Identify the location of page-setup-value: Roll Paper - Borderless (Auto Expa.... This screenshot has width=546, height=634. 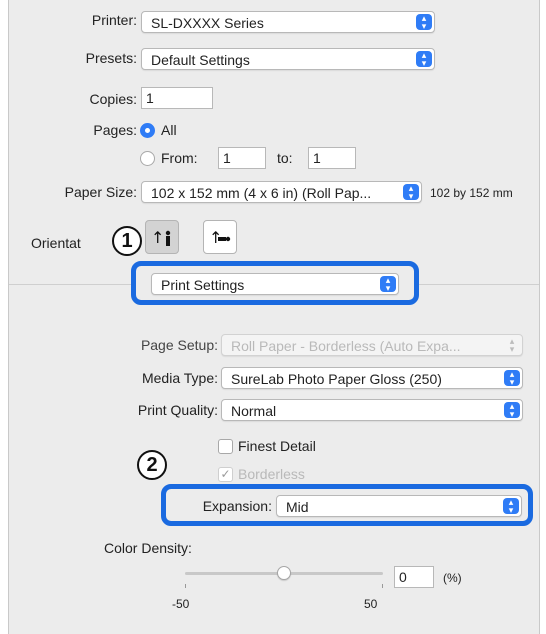
(346, 346).